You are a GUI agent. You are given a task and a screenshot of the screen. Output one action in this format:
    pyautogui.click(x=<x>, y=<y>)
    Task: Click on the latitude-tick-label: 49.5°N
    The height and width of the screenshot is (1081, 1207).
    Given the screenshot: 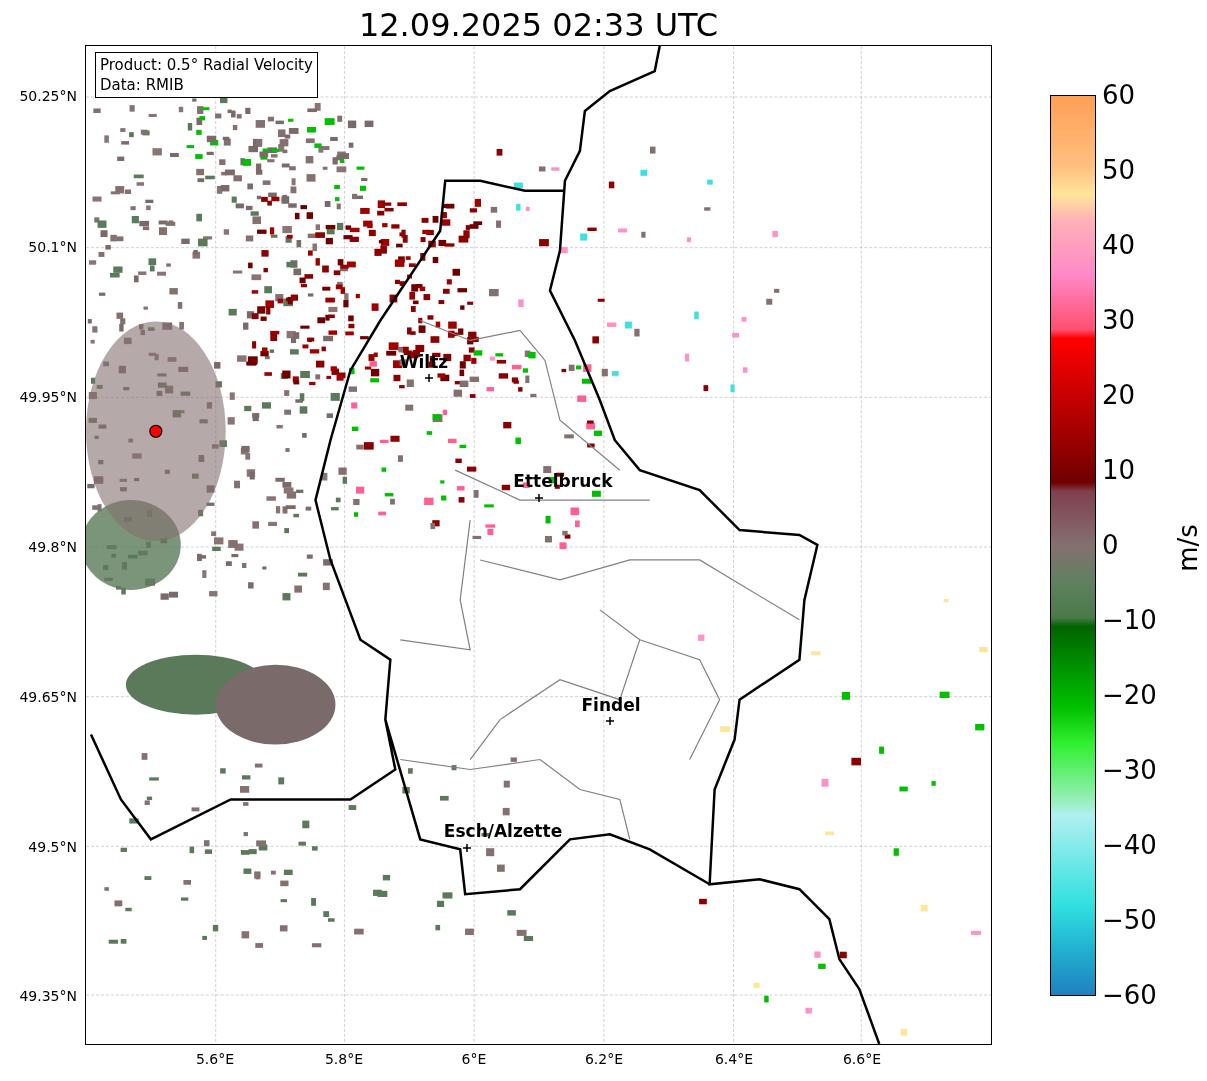 What is the action you would take?
    pyautogui.click(x=52, y=847)
    